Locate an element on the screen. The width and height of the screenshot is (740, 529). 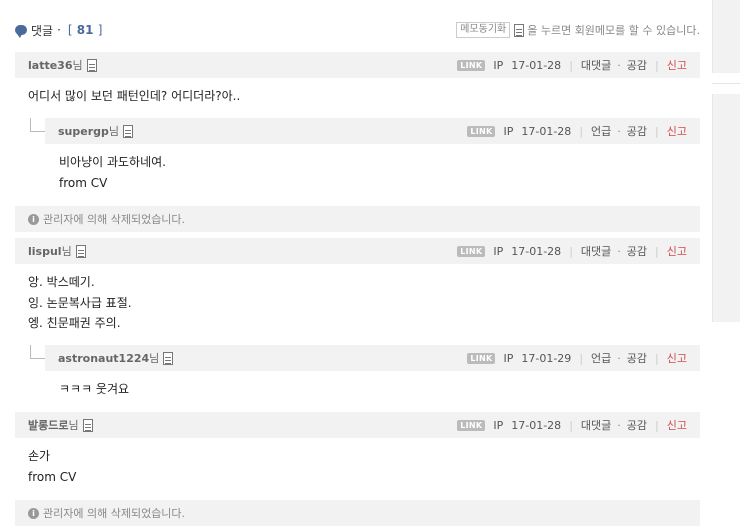
memo-sync-hint: 메모동기화 을 누르면 회원메모를 할 수 있습니다. is located at coordinates (578, 30).